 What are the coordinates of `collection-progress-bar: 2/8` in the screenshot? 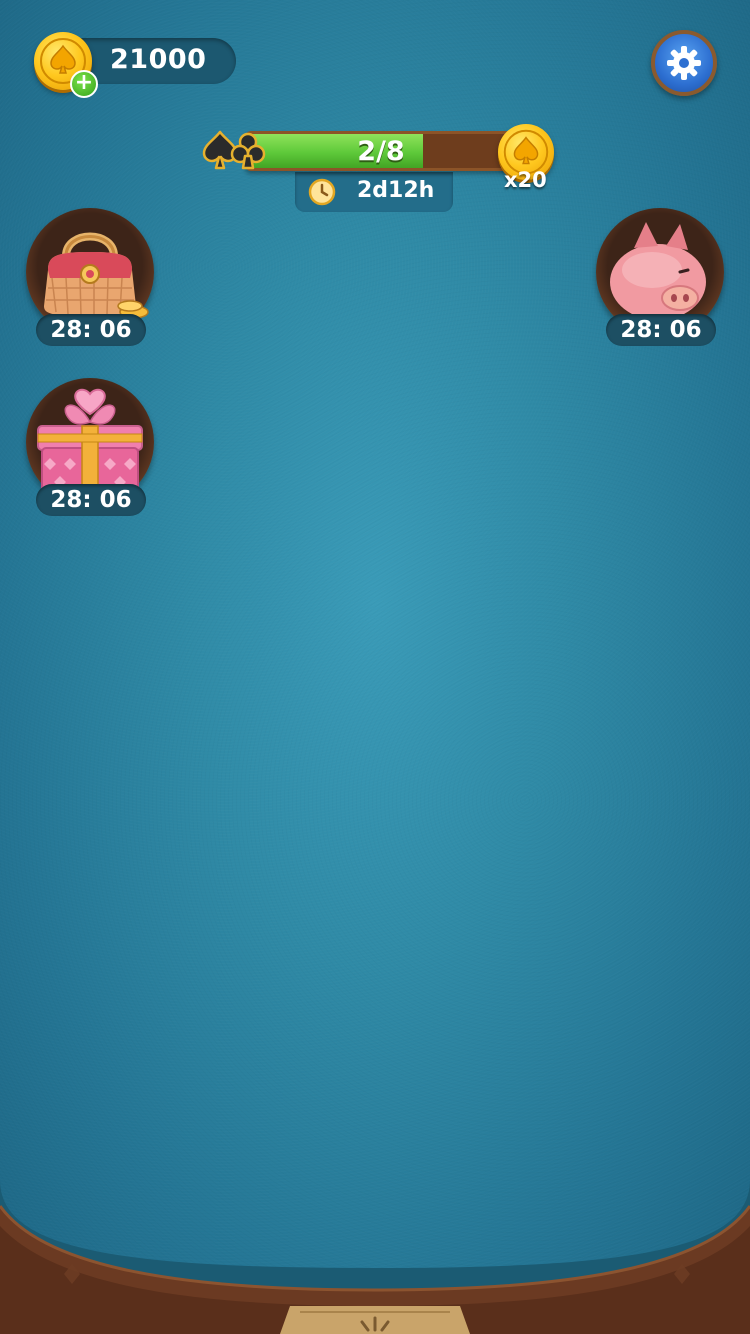 It's located at (381, 151).